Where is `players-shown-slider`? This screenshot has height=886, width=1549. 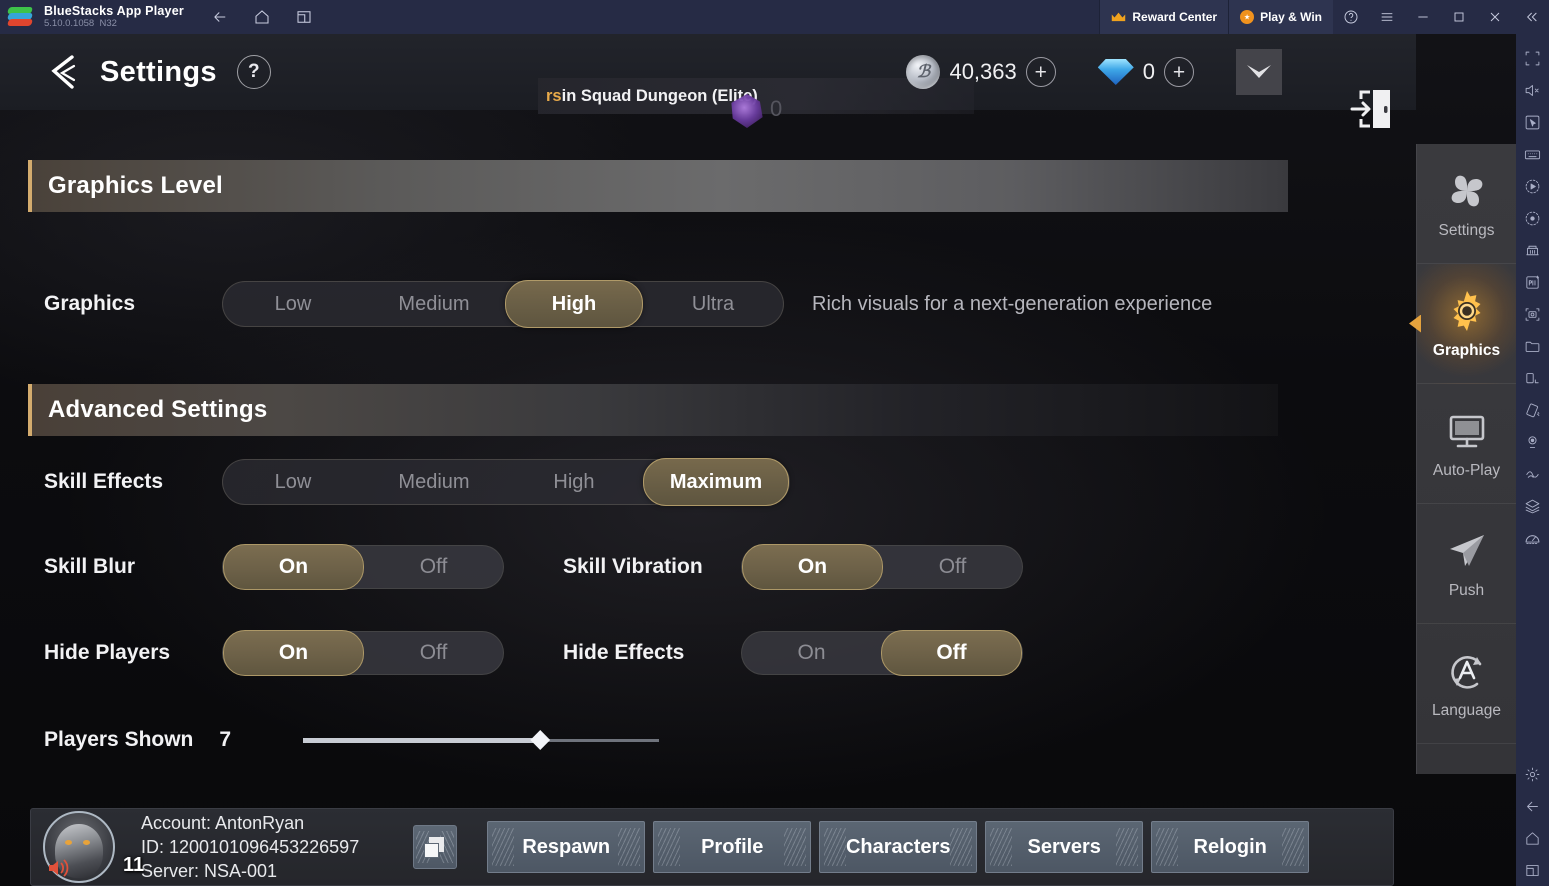 players-shown-slider is located at coordinates (481, 740).